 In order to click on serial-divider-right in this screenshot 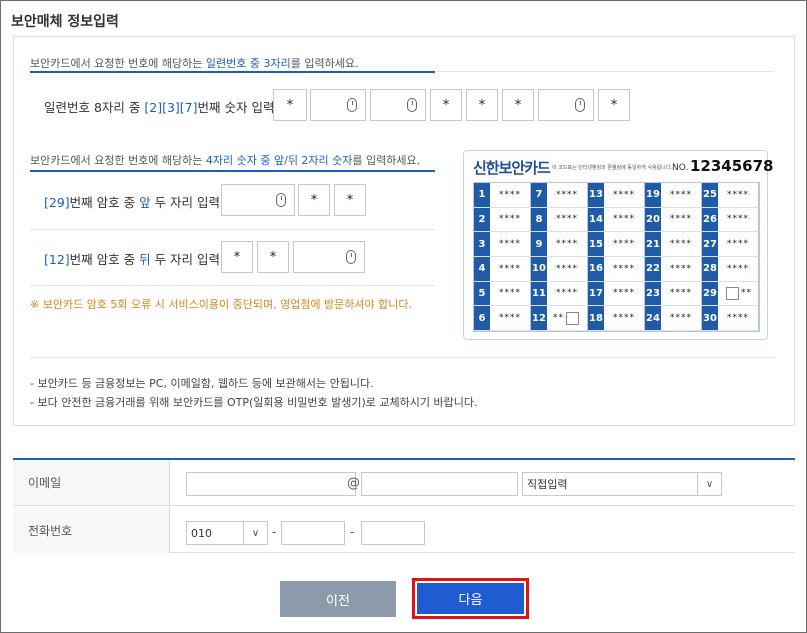, I will do `click(605, 71)`.